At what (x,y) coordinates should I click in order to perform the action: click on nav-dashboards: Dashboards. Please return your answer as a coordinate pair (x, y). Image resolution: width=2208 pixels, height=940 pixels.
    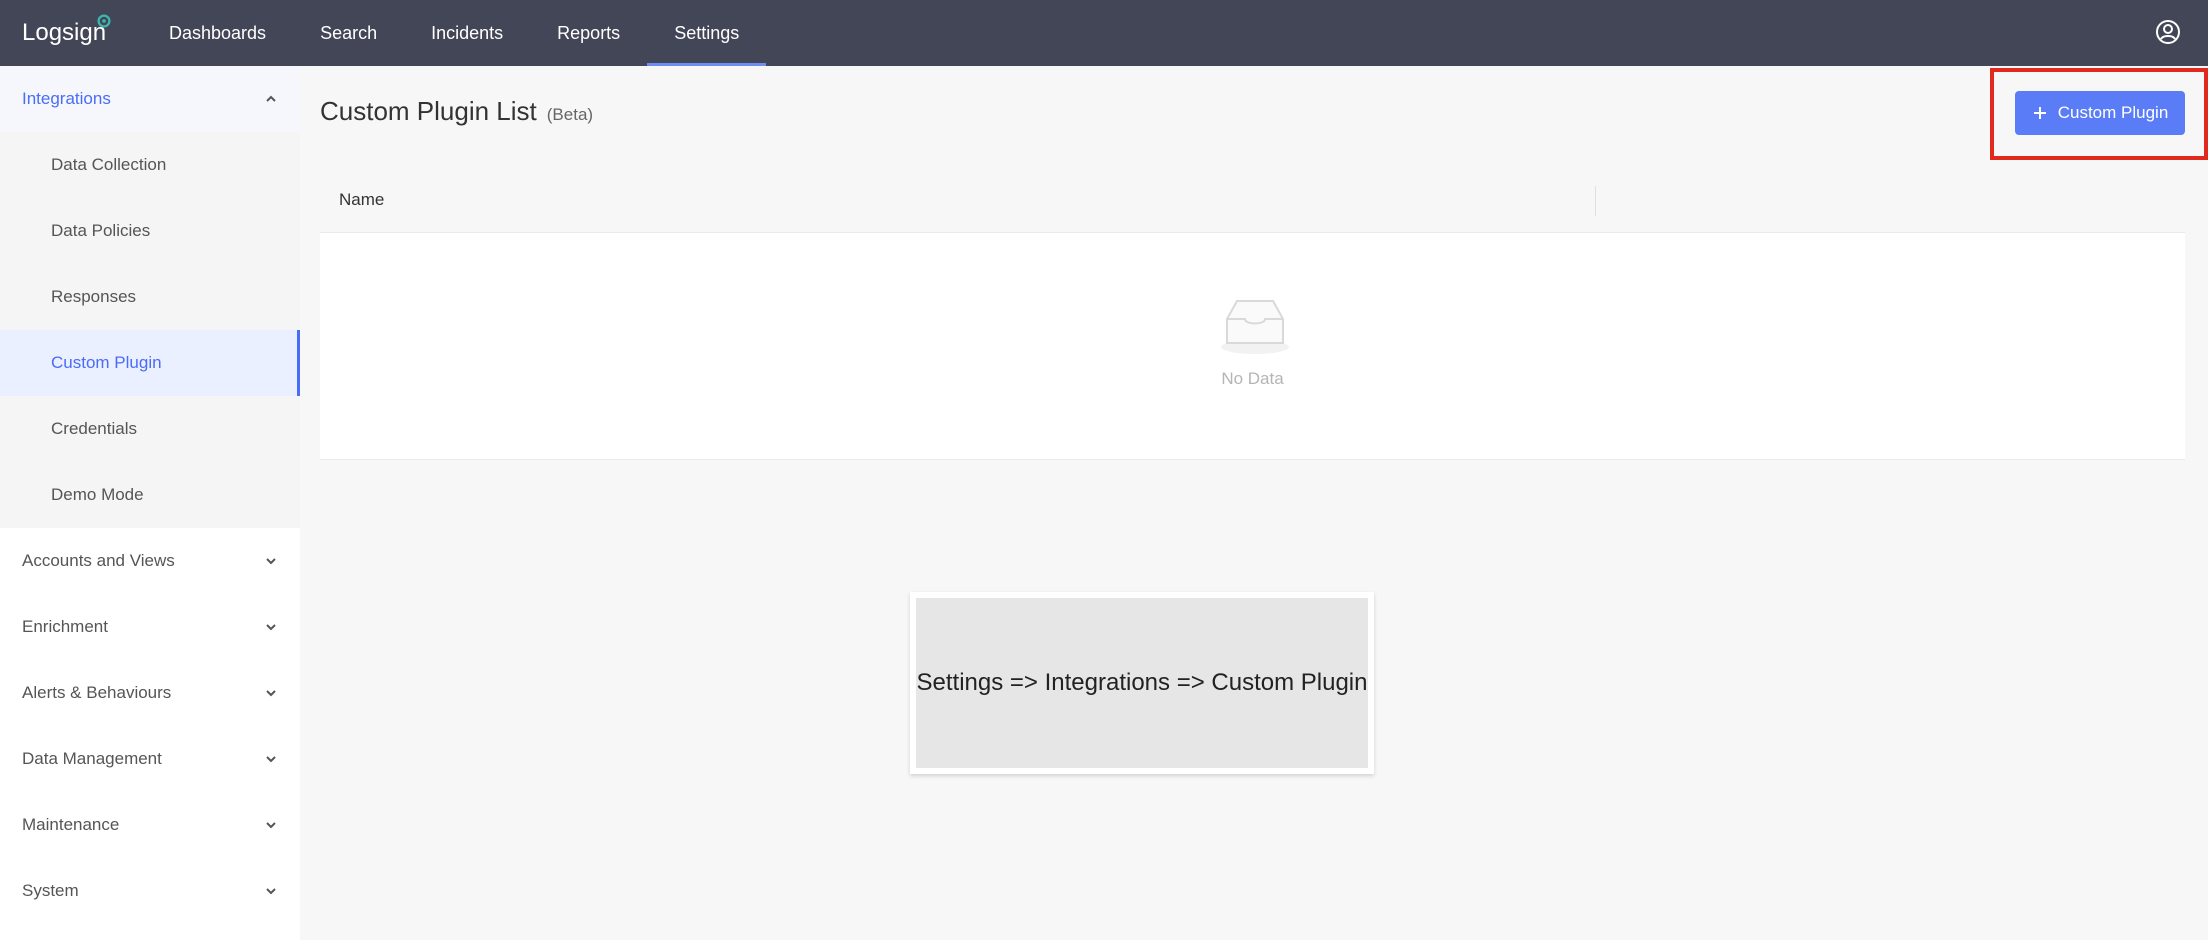
    Looking at the image, I should click on (217, 33).